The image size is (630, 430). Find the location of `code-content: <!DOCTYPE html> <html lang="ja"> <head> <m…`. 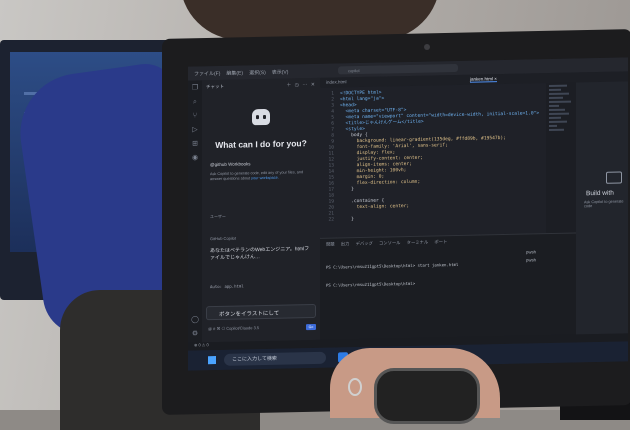

code-content: <!DOCTYPE html> <html lang="ja"> <head> <m… is located at coordinates (439, 155).